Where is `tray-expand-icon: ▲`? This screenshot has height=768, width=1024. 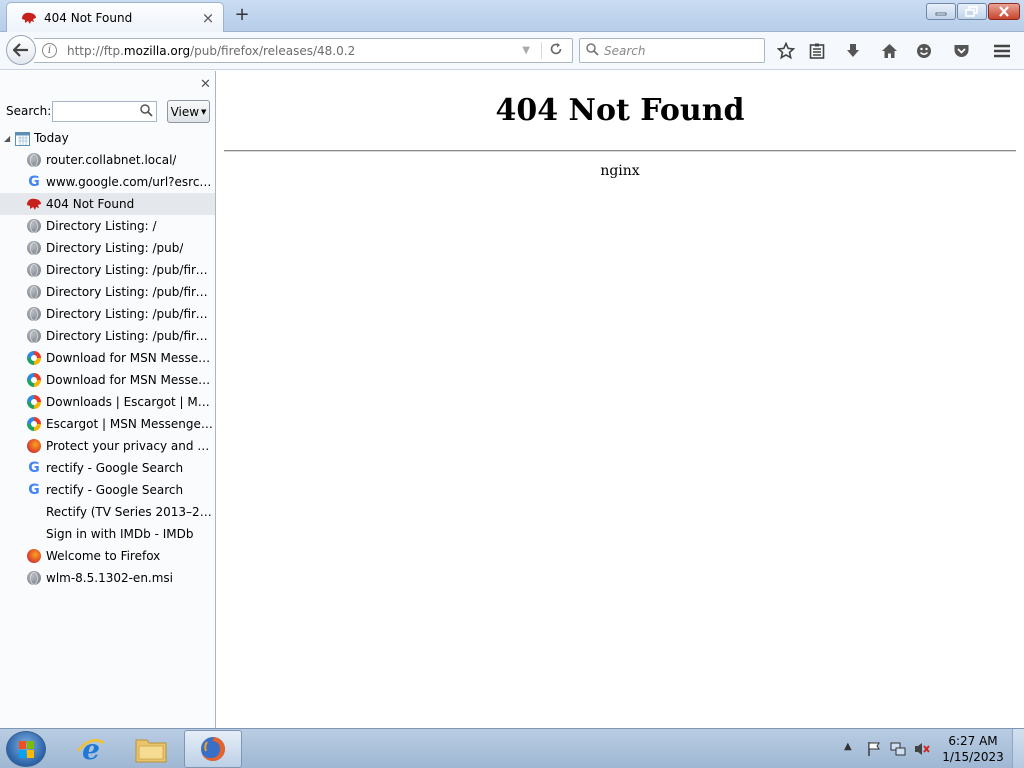
tray-expand-icon: ▲ is located at coordinates (848, 746).